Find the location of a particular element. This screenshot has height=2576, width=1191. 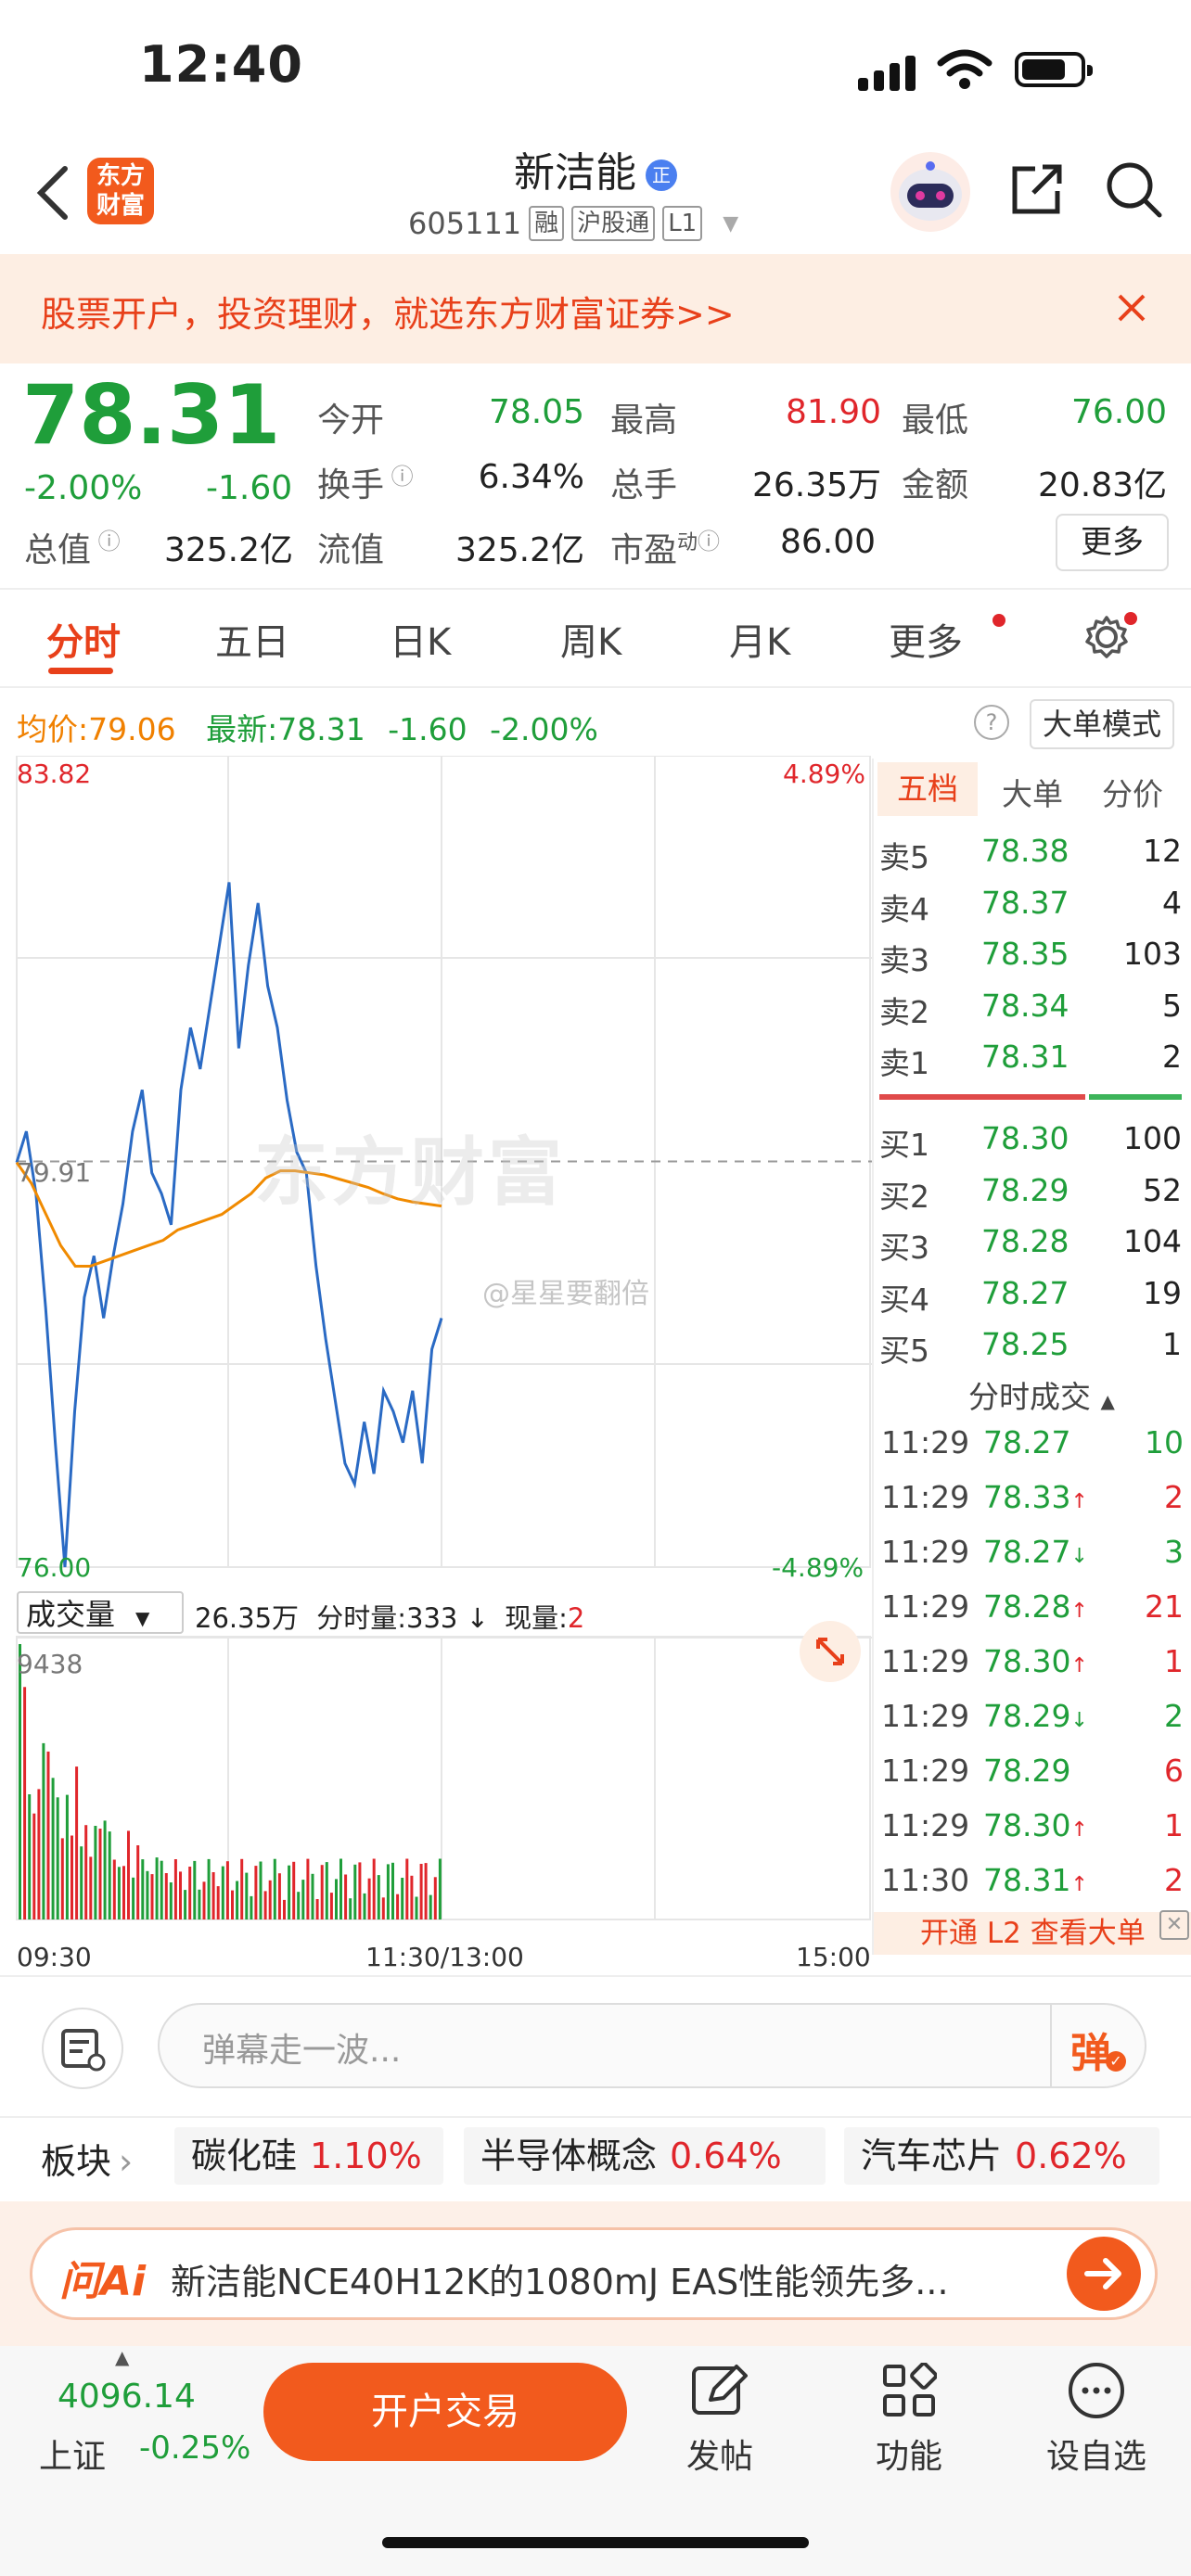

trade-price: 78.29↓ is located at coordinates (1035, 1716).